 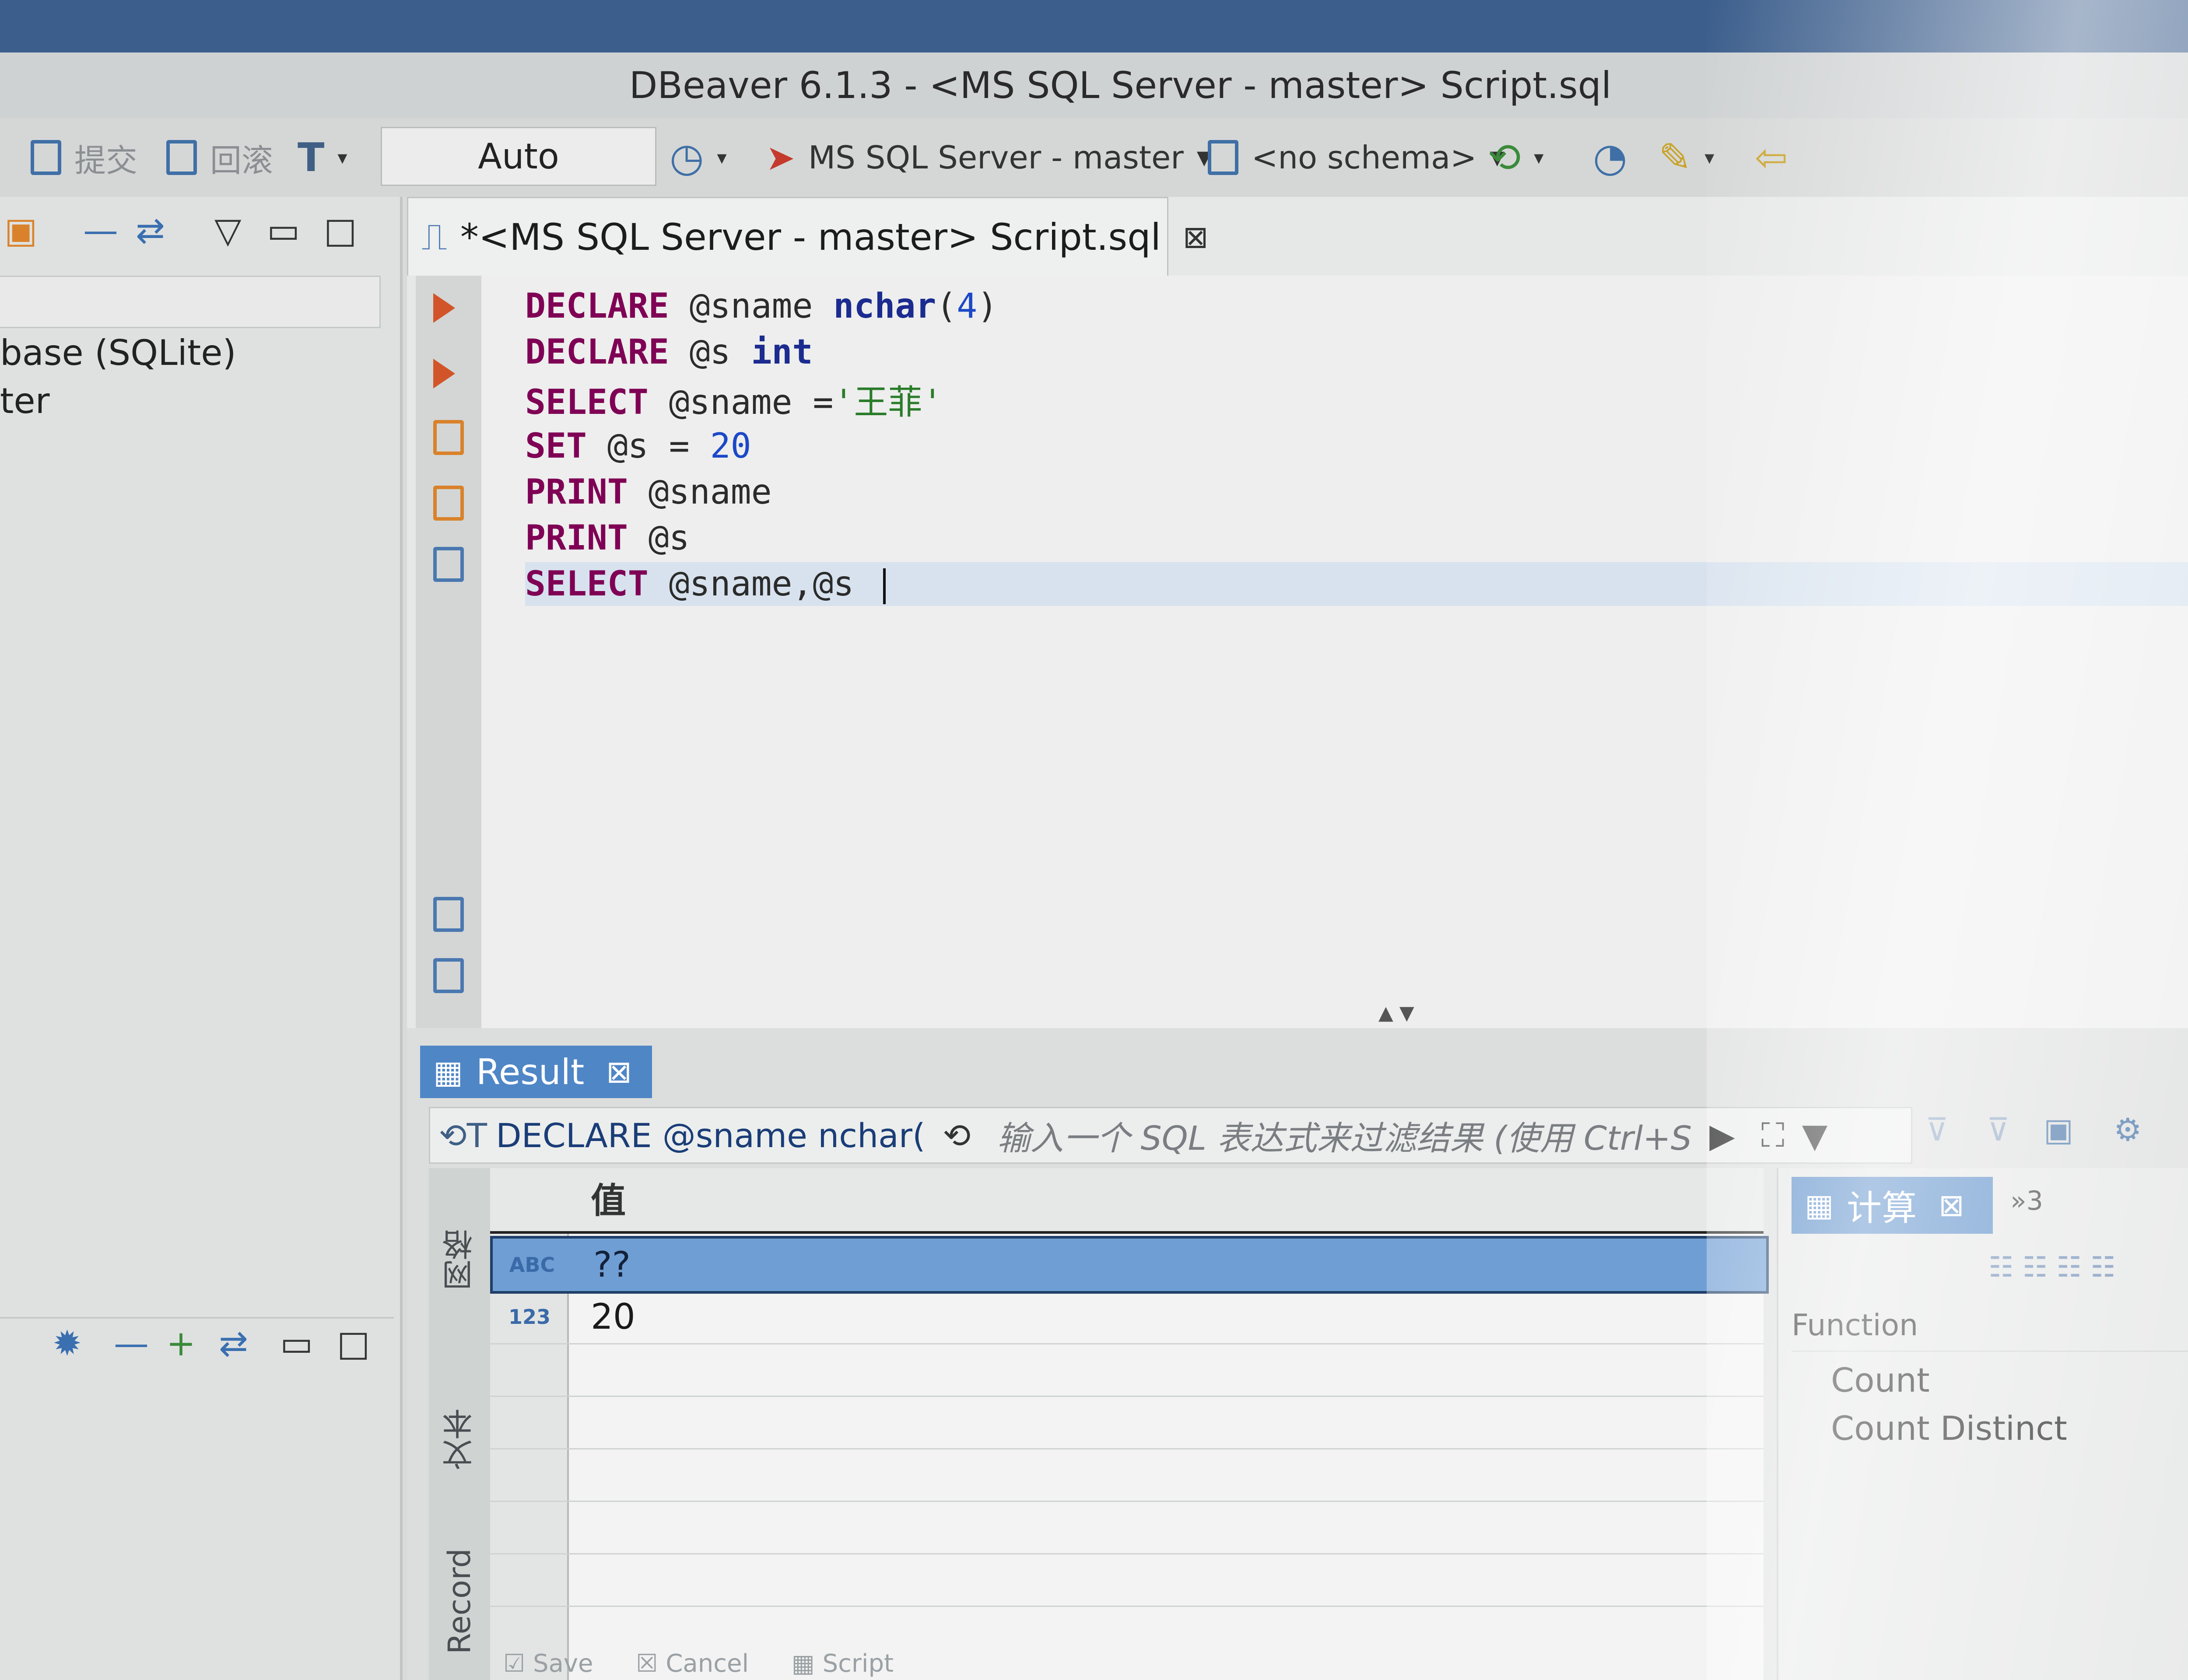 I want to click on editor-action-gutter, so click(x=449, y=652).